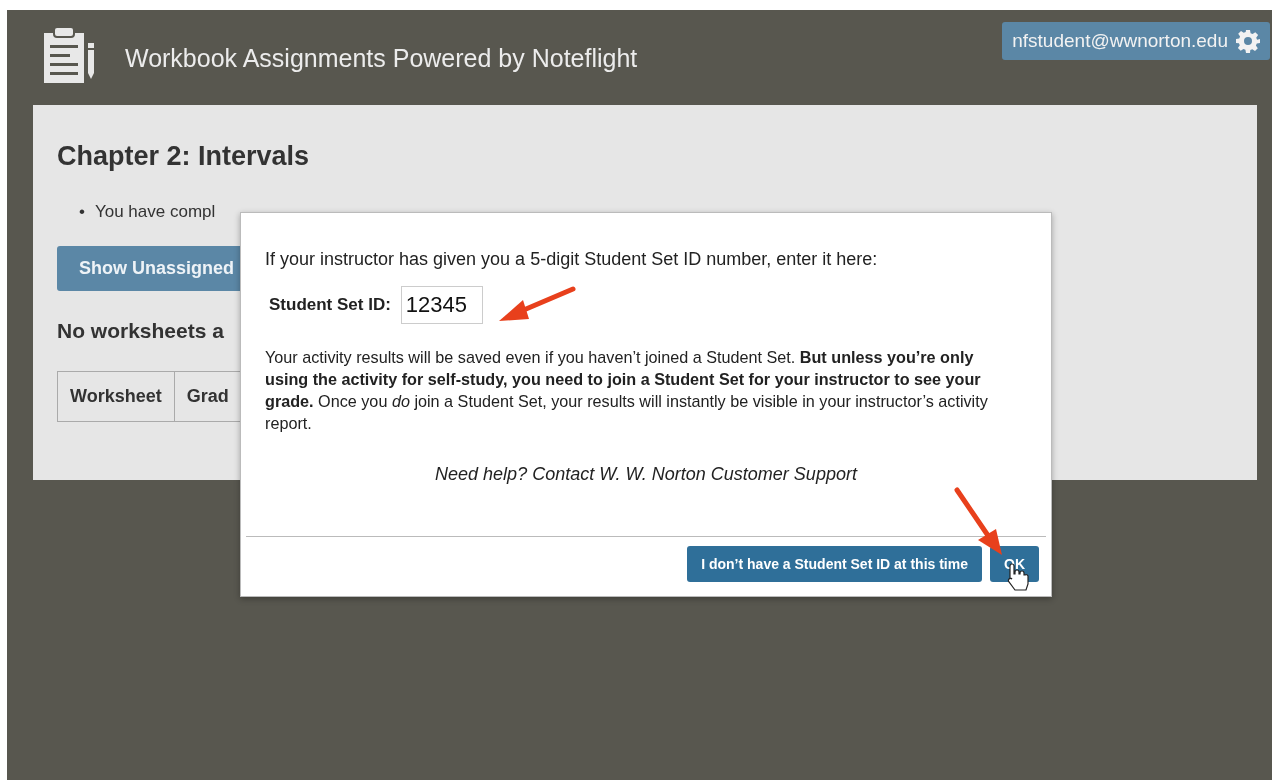  What do you see at coordinates (330, 305) in the screenshot?
I see `field-label: Student Set ID:` at bounding box center [330, 305].